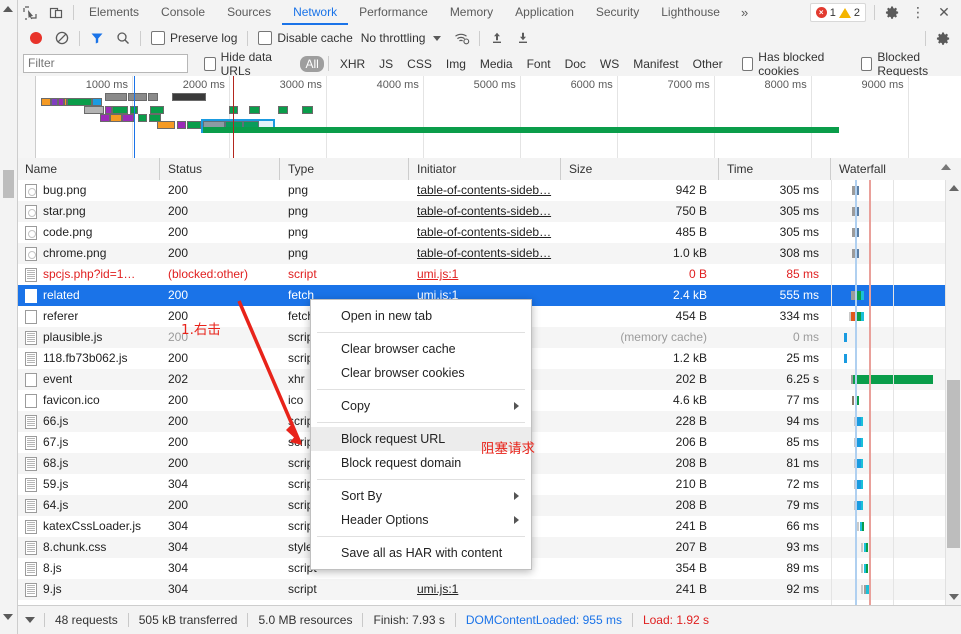 The image size is (961, 634). What do you see at coordinates (794, 64) in the screenshot?
I see `has-blocked-cookies-checkbox: Has blocked cookies` at bounding box center [794, 64].